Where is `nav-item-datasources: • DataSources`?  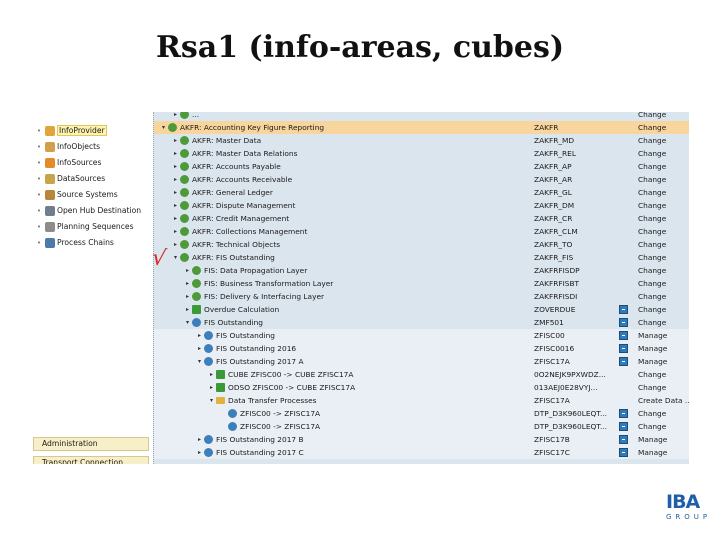 nav-item-datasources: • DataSources is located at coordinates (91, 178).